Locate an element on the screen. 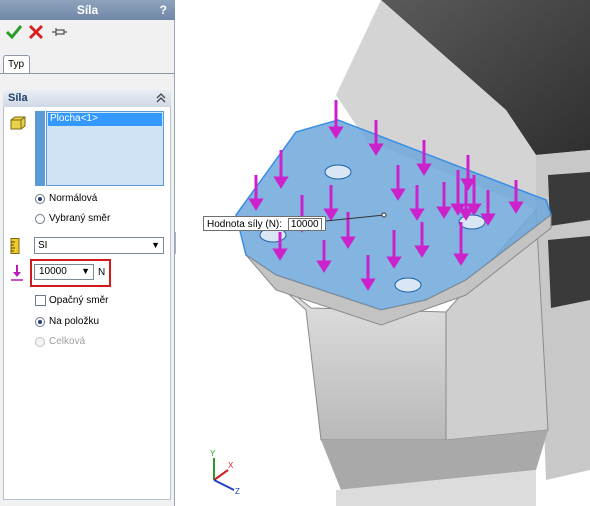 Image resolution: width=590 pixels, height=506 pixels. radio-normal-label: Normálová is located at coordinates (73, 198).